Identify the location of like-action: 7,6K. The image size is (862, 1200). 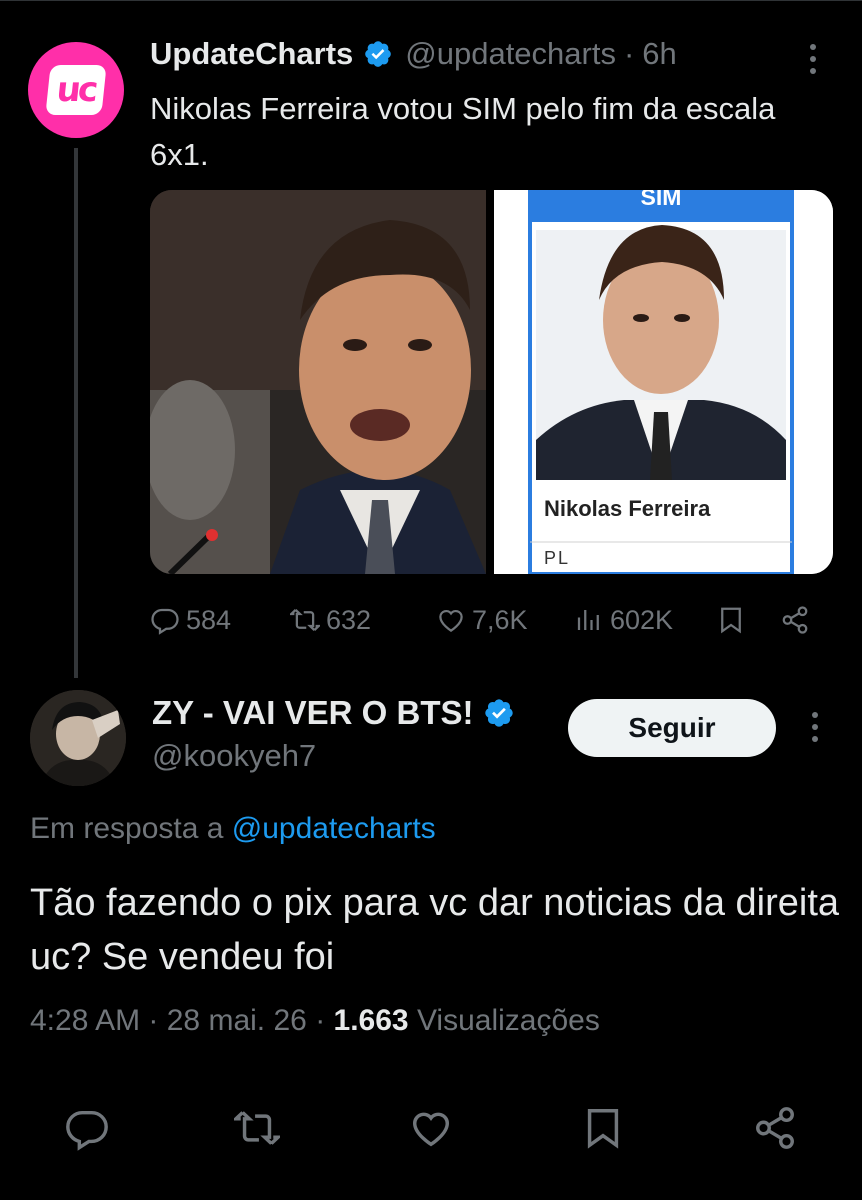
(482, 620).